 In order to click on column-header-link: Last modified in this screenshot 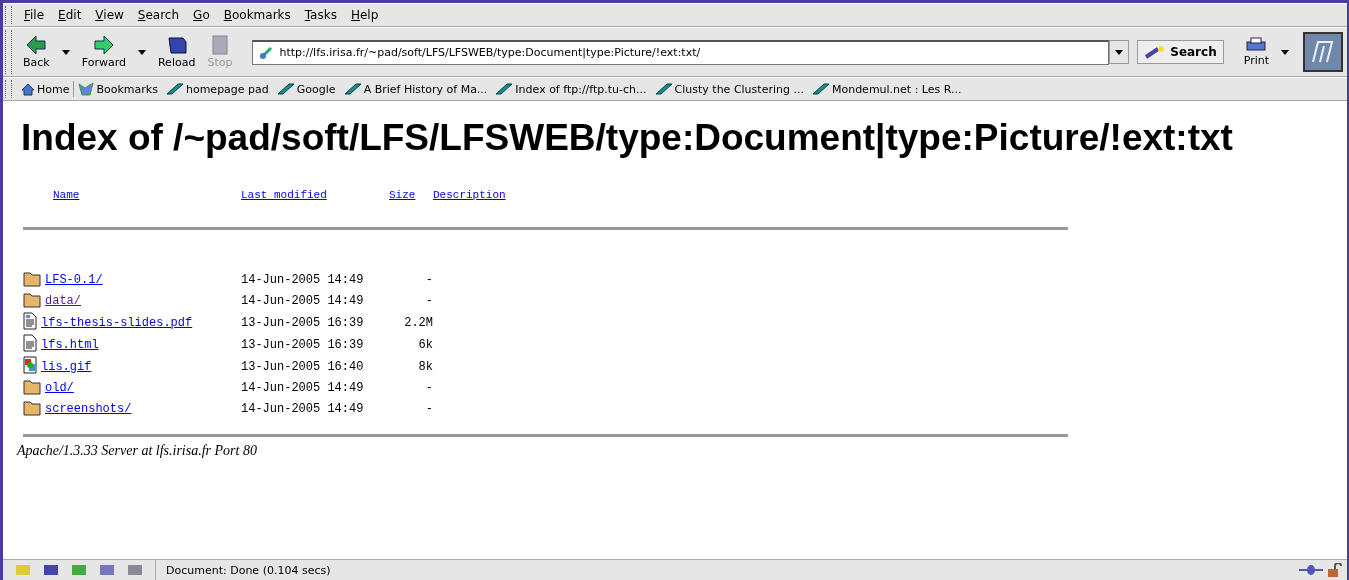, I will do `click(315, 195)`.